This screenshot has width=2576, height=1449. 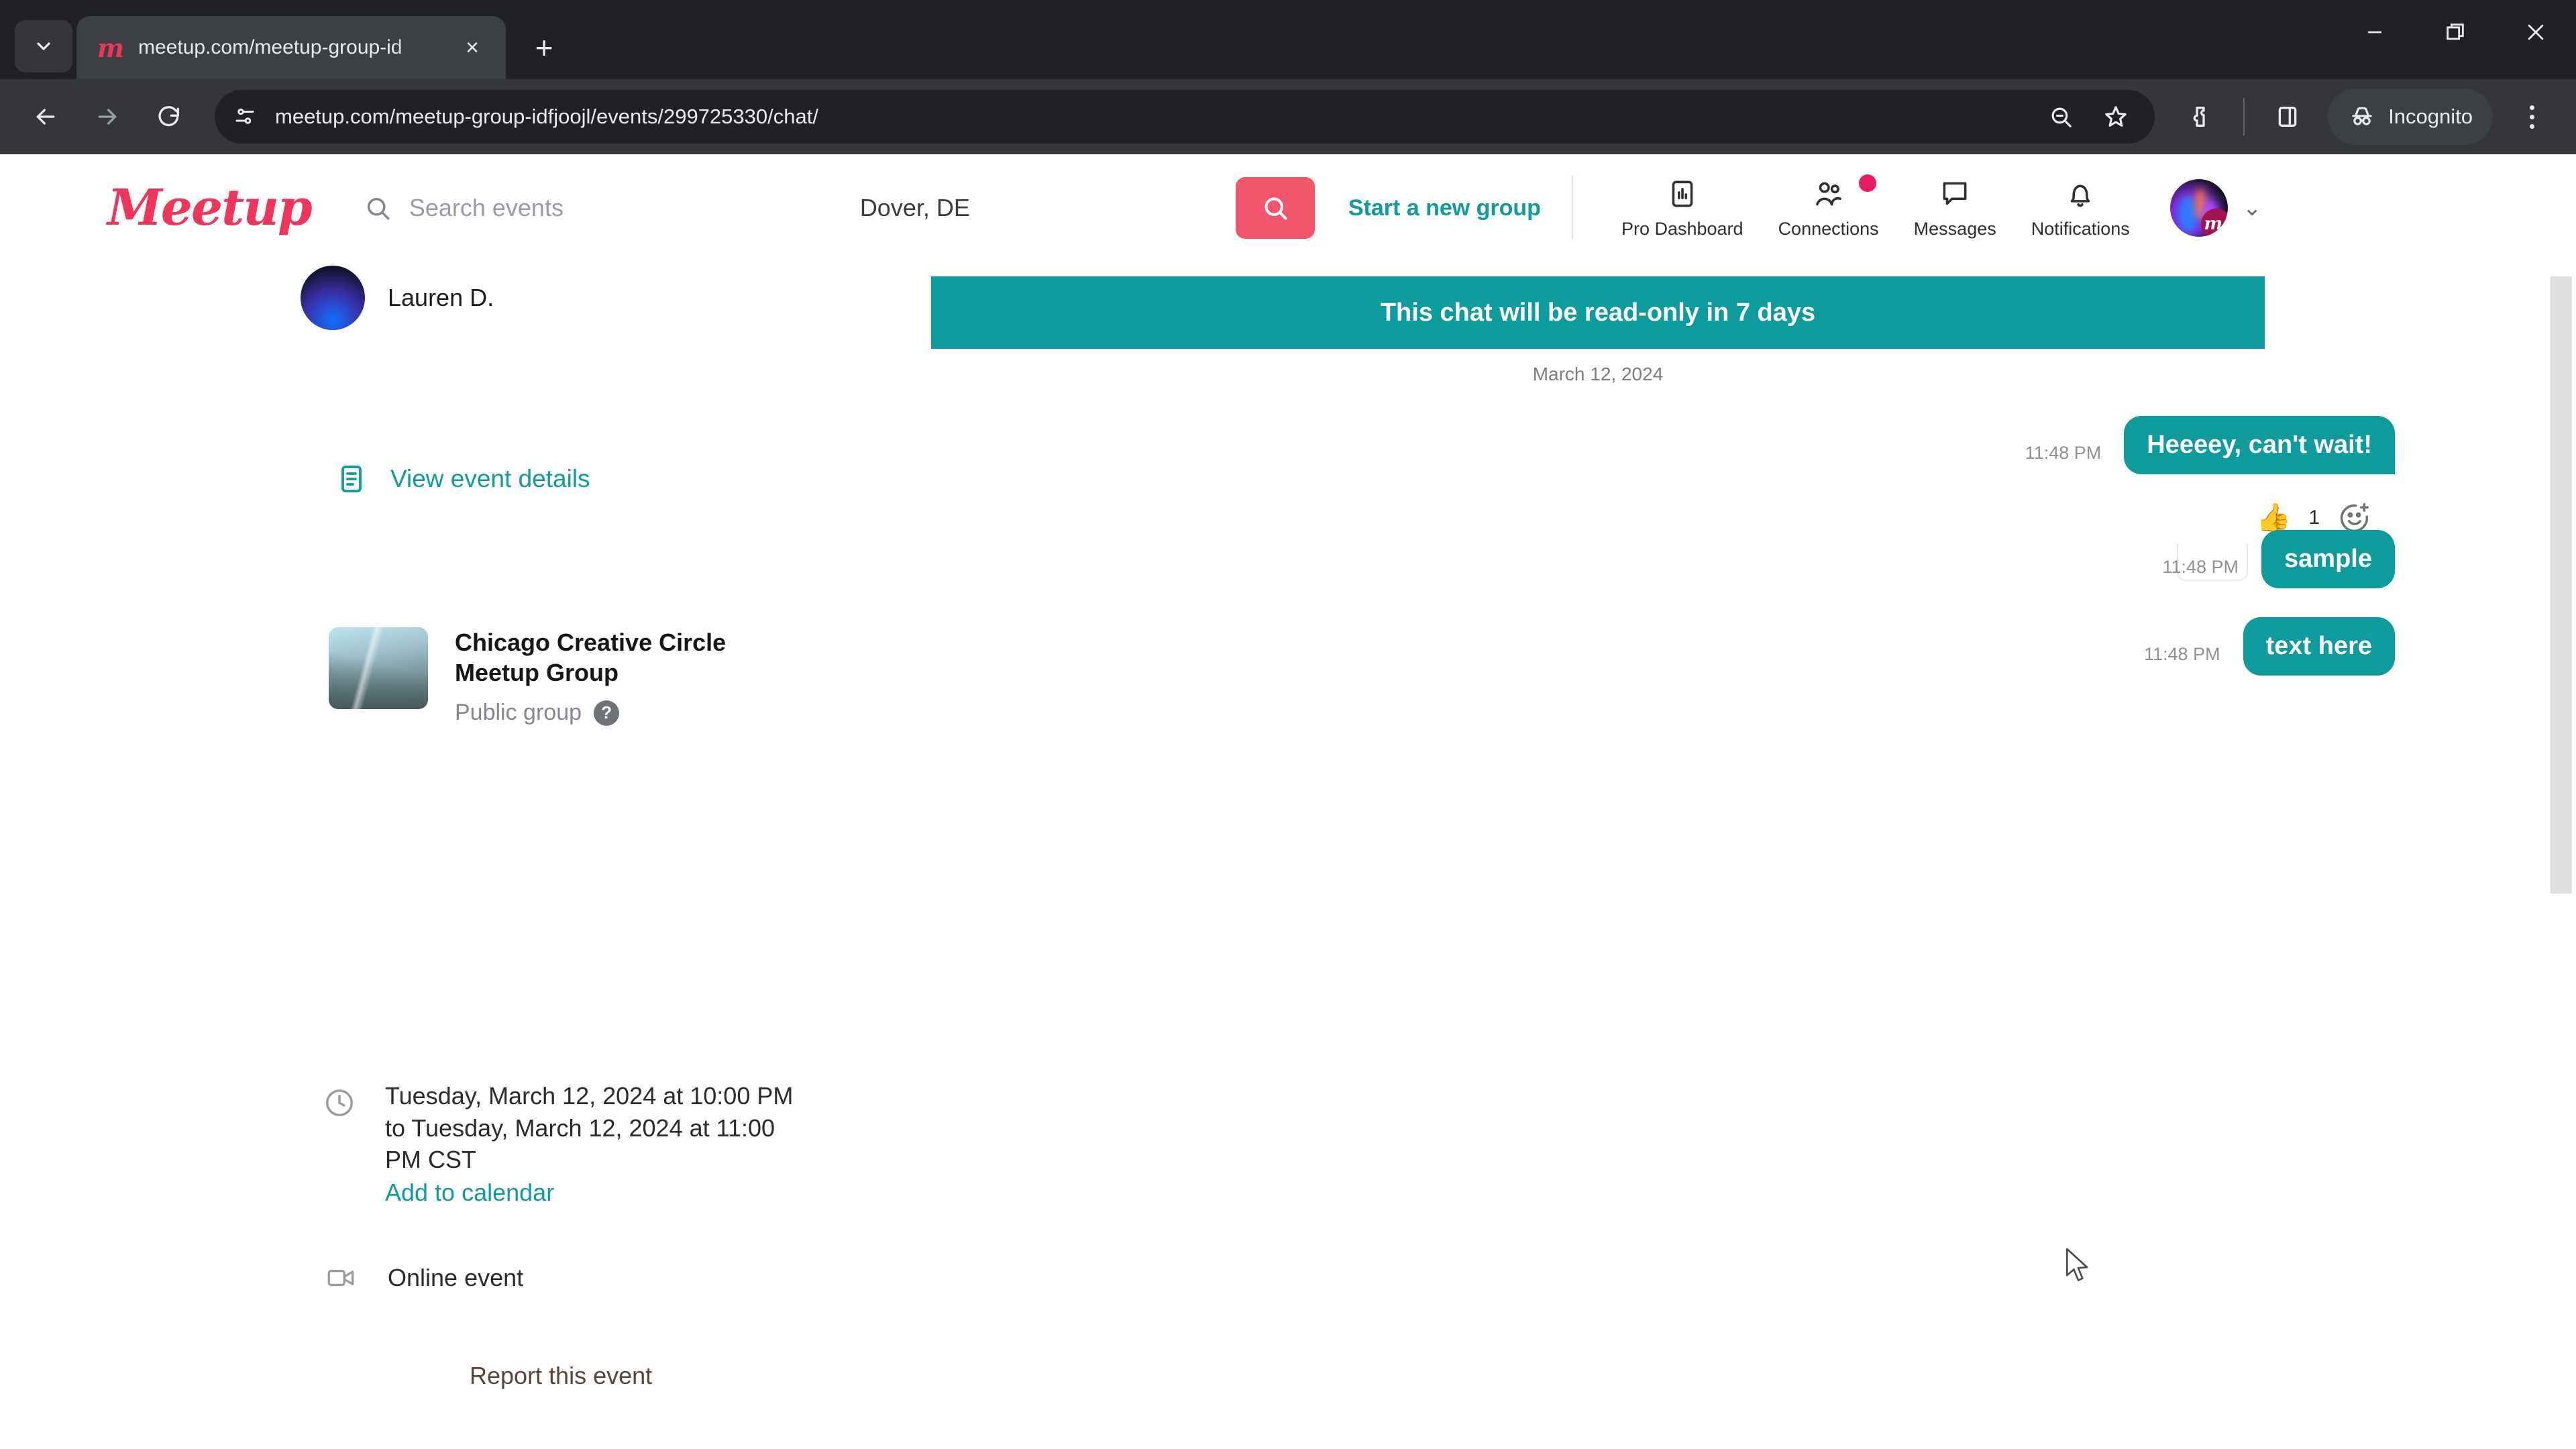 What do you see at coordinates (441, 297) in the screenshot?
I see `organizer-name: Lauren D.` at bounding box center [441, 297].